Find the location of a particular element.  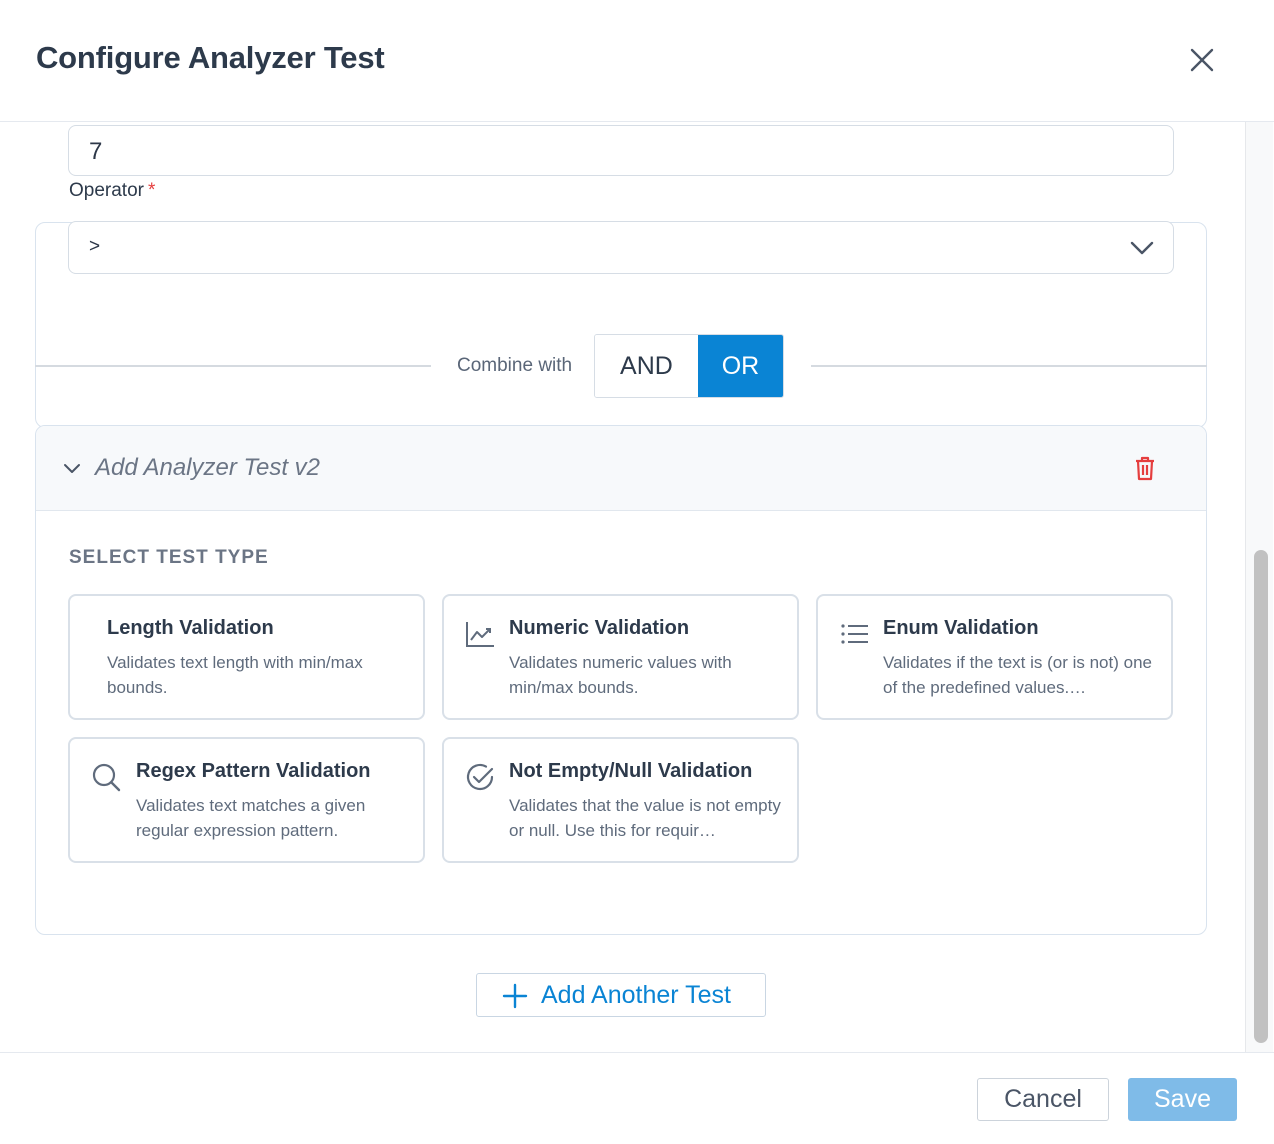

chart-line-icon is located at coordinates (480, 634).